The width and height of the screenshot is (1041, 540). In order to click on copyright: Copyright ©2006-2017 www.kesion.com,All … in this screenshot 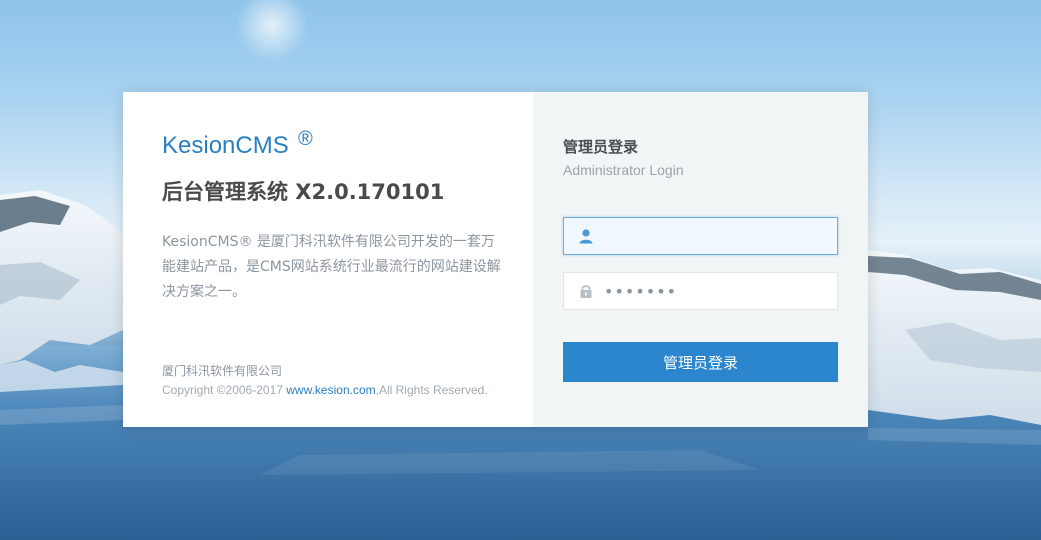, I will do `click(325, 390)`.